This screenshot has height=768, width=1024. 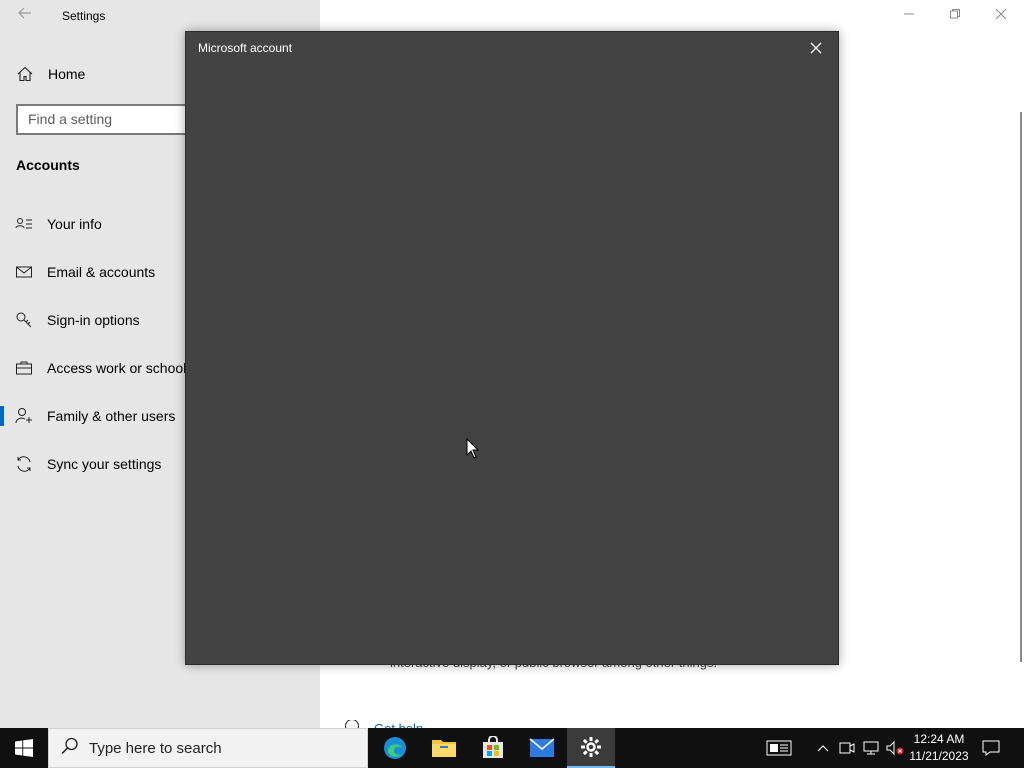 I want to click on sync-icon, so click(x=24, y=464).